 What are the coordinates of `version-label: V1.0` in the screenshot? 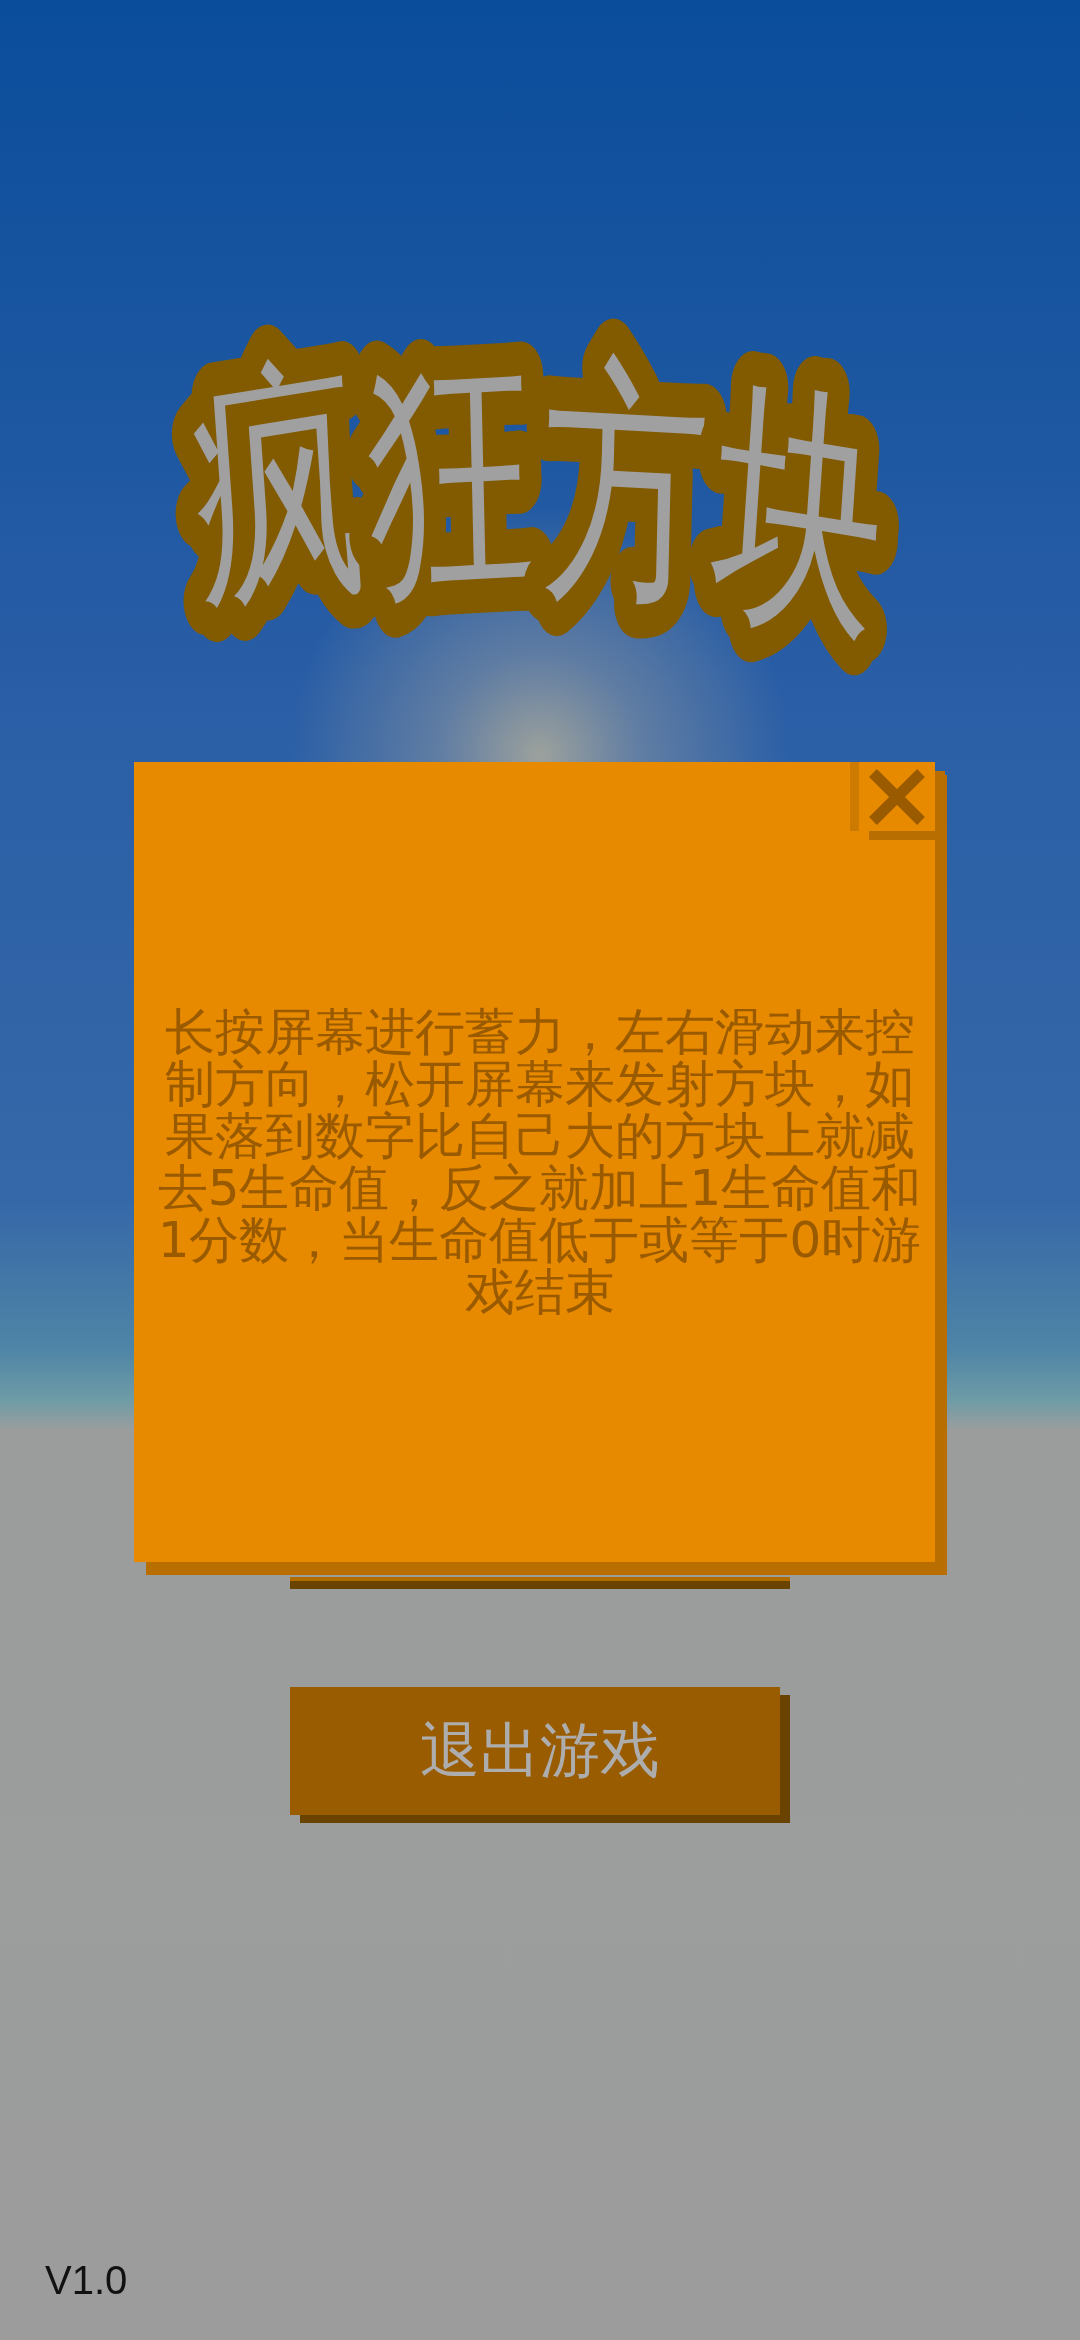 It's located at (86, 2280).